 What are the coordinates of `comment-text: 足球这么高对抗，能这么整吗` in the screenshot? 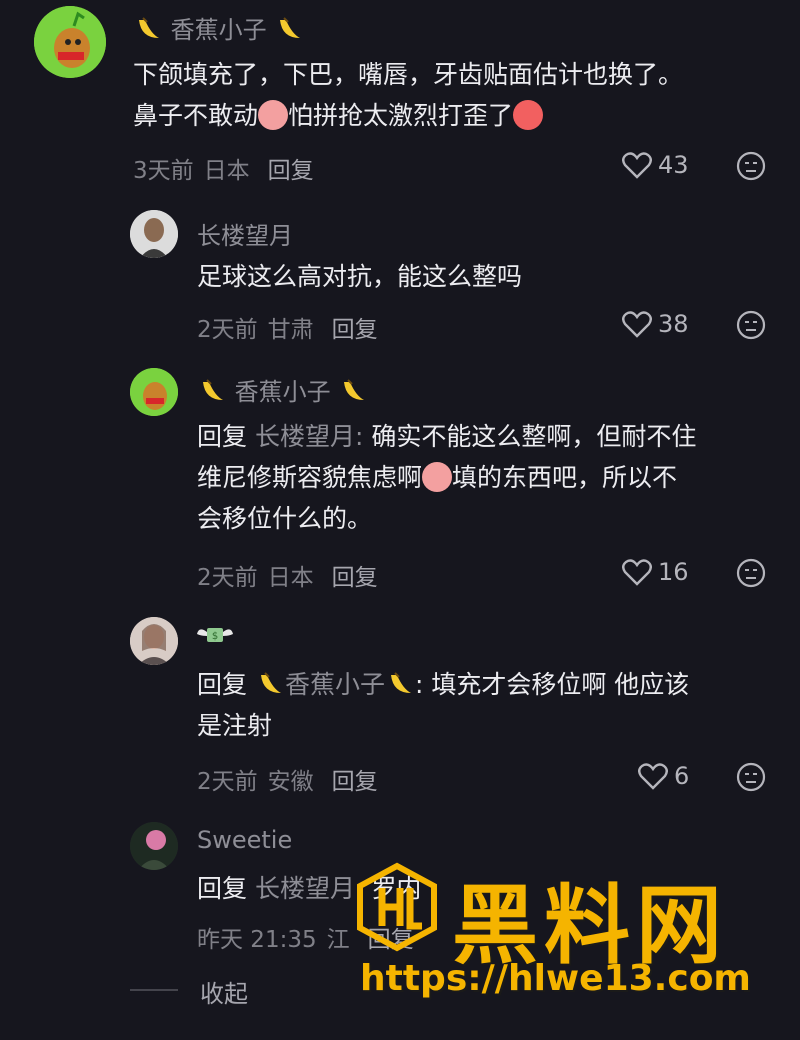 It's located at (360, 276).